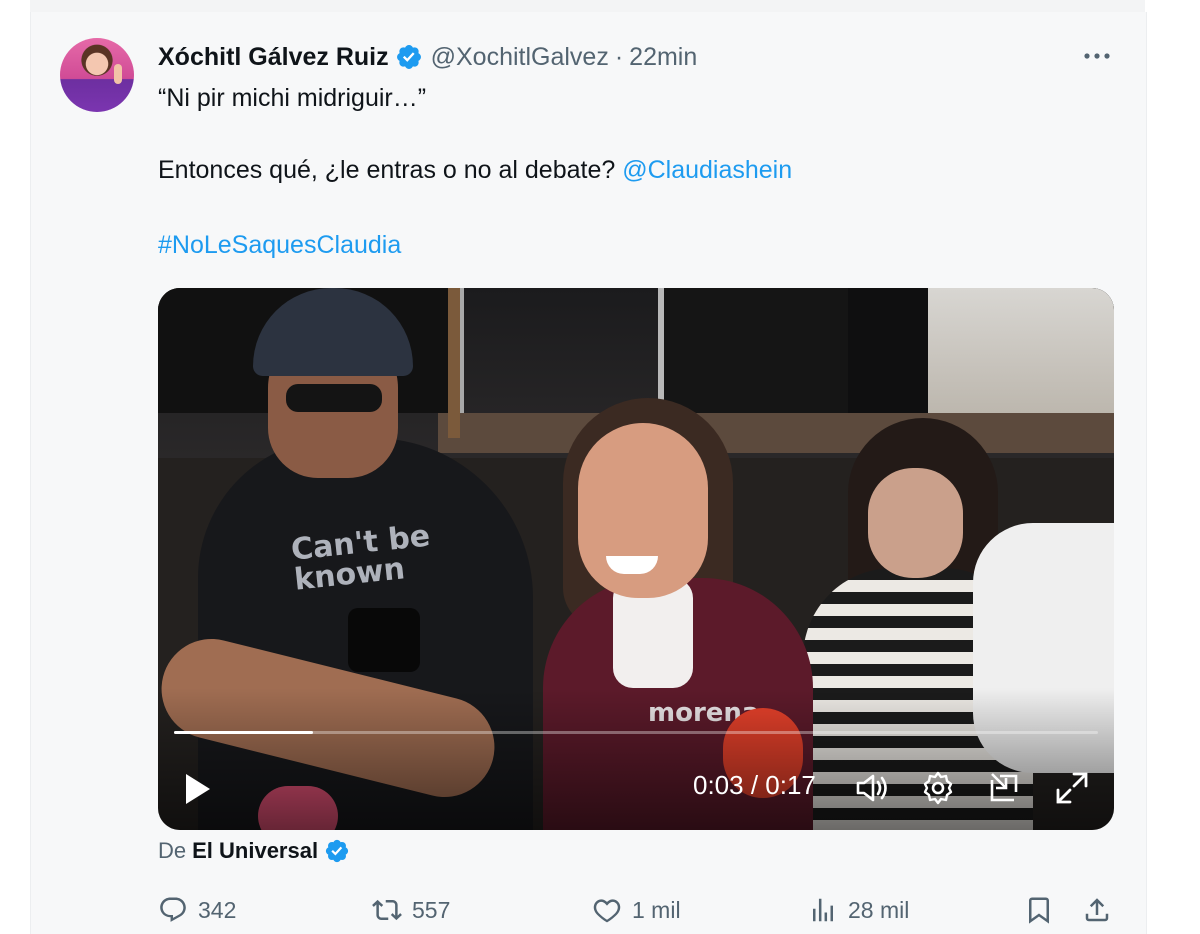 This screenshot has height=934, width=1200. Describe the element at coordinates (1004, 788) in the screenshot. I see `pop-out-icon` at that location.